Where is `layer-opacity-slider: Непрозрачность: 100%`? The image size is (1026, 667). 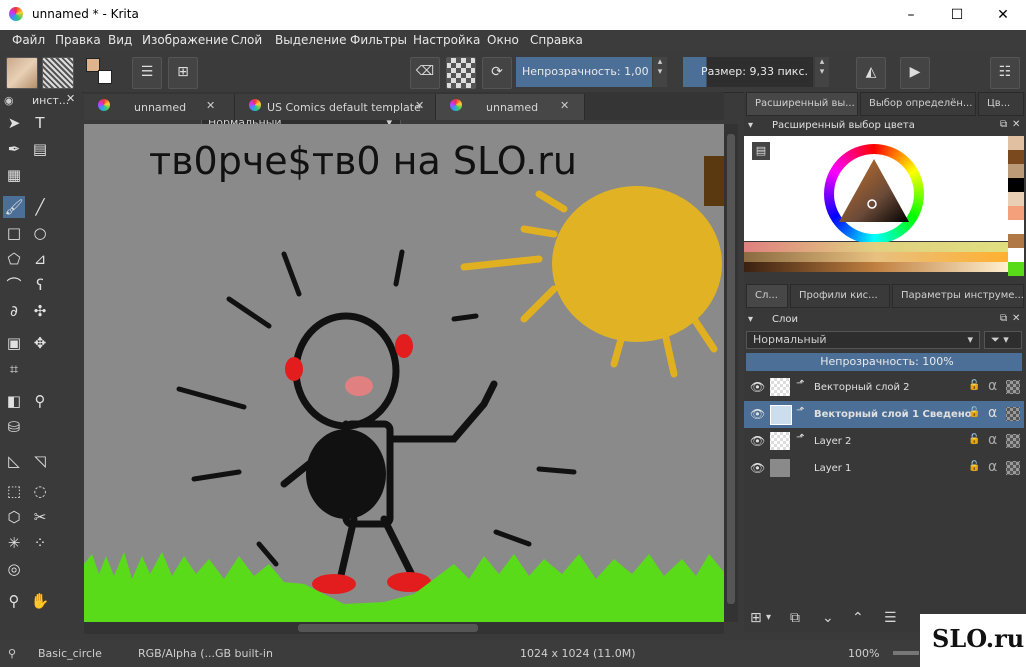 layer-opacity-slider: Непрозрачность: 100% is located at coordinates (884, 362).